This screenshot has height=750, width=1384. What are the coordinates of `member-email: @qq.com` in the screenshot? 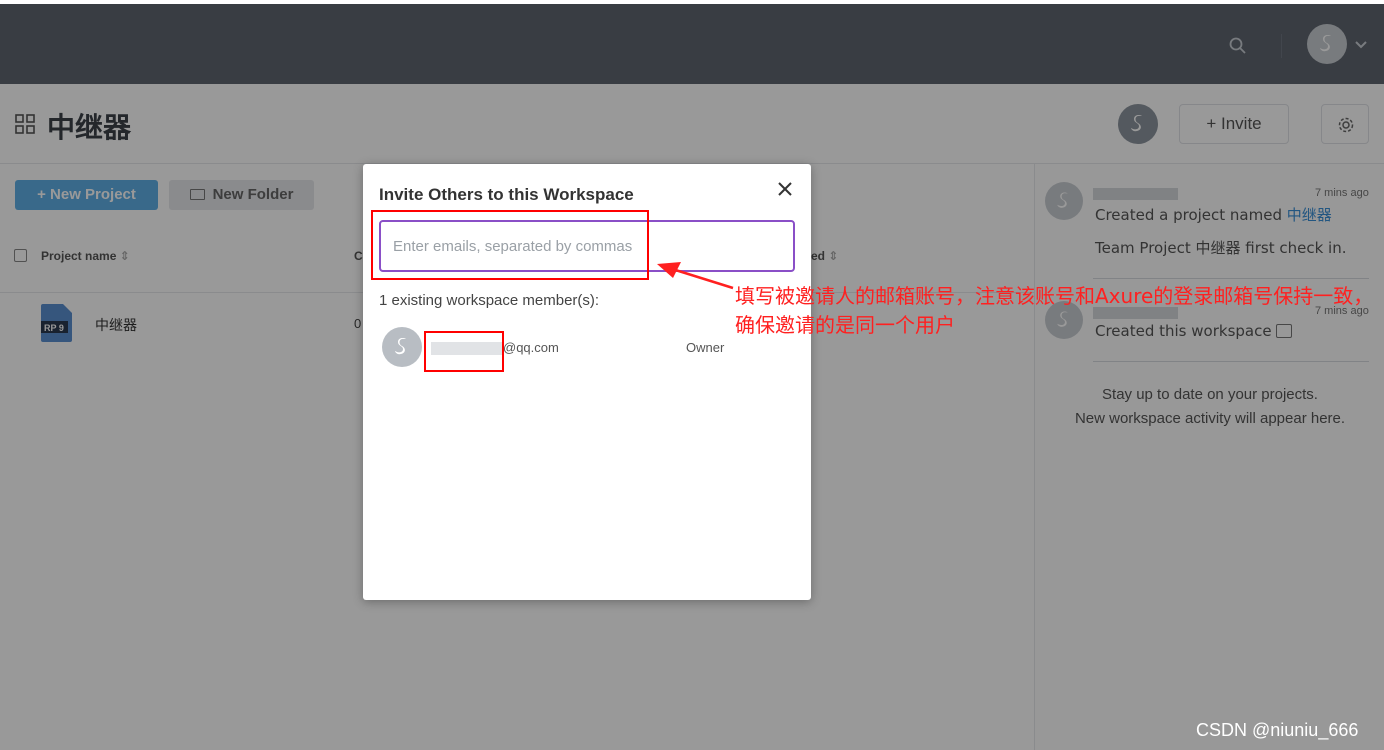 It's located at (531, 347).